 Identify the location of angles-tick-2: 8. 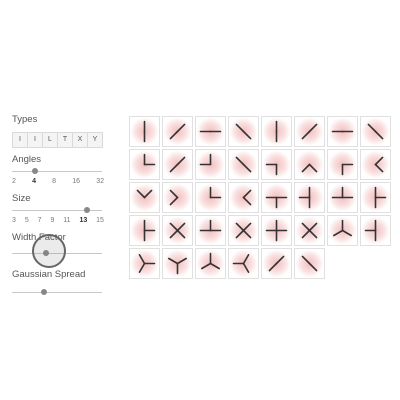
(54, 181).